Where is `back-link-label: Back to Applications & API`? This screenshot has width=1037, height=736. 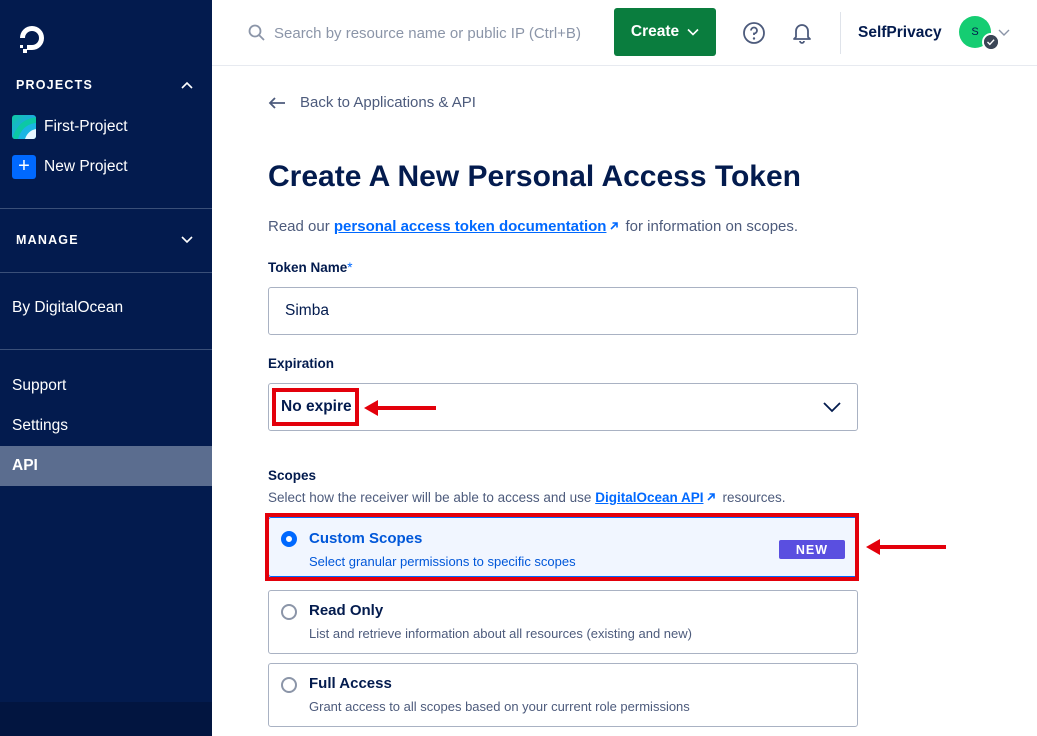 back-link-label: Back to Applications & API is located at coordinates (388, 102).